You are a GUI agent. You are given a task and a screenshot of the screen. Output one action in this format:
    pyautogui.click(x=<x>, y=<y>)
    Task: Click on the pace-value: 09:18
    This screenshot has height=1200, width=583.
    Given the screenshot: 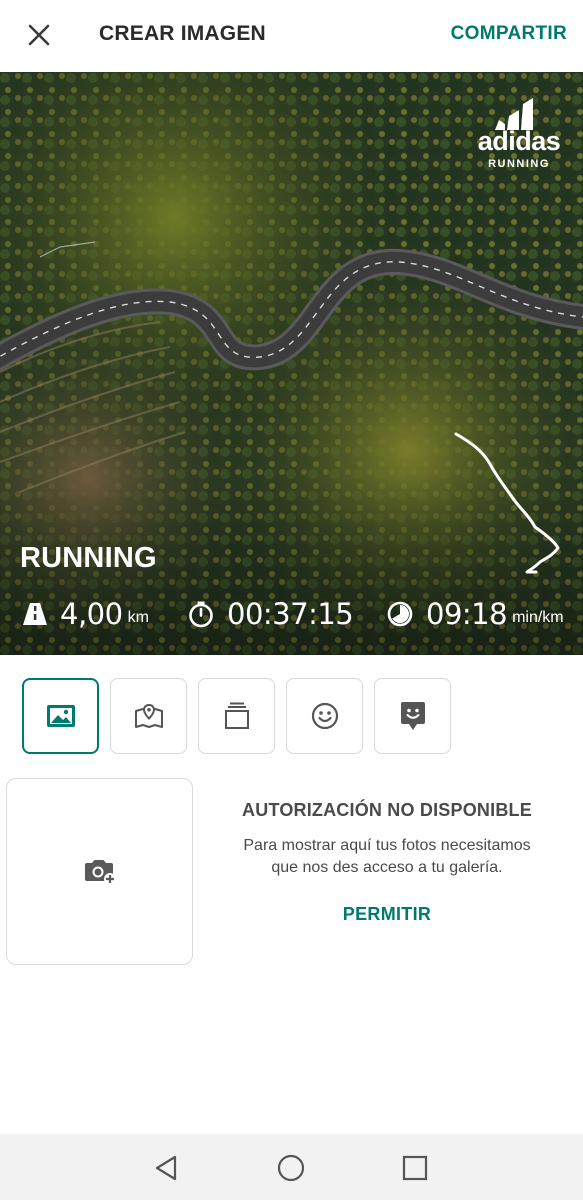 What is the action you would take?
    pyautogui.click(x=467, y=614)
    